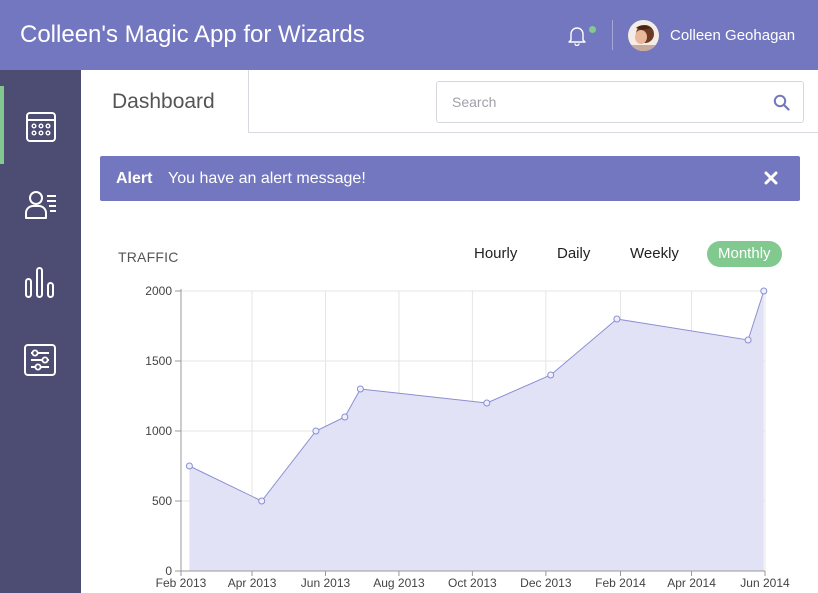 The width and height of the screenshot is (818, 593). What do you see at coordinates (450, 178) in the screenshot?
I see `alert-banner: Alert You have an alert message!` at bounding box center [450, 178].